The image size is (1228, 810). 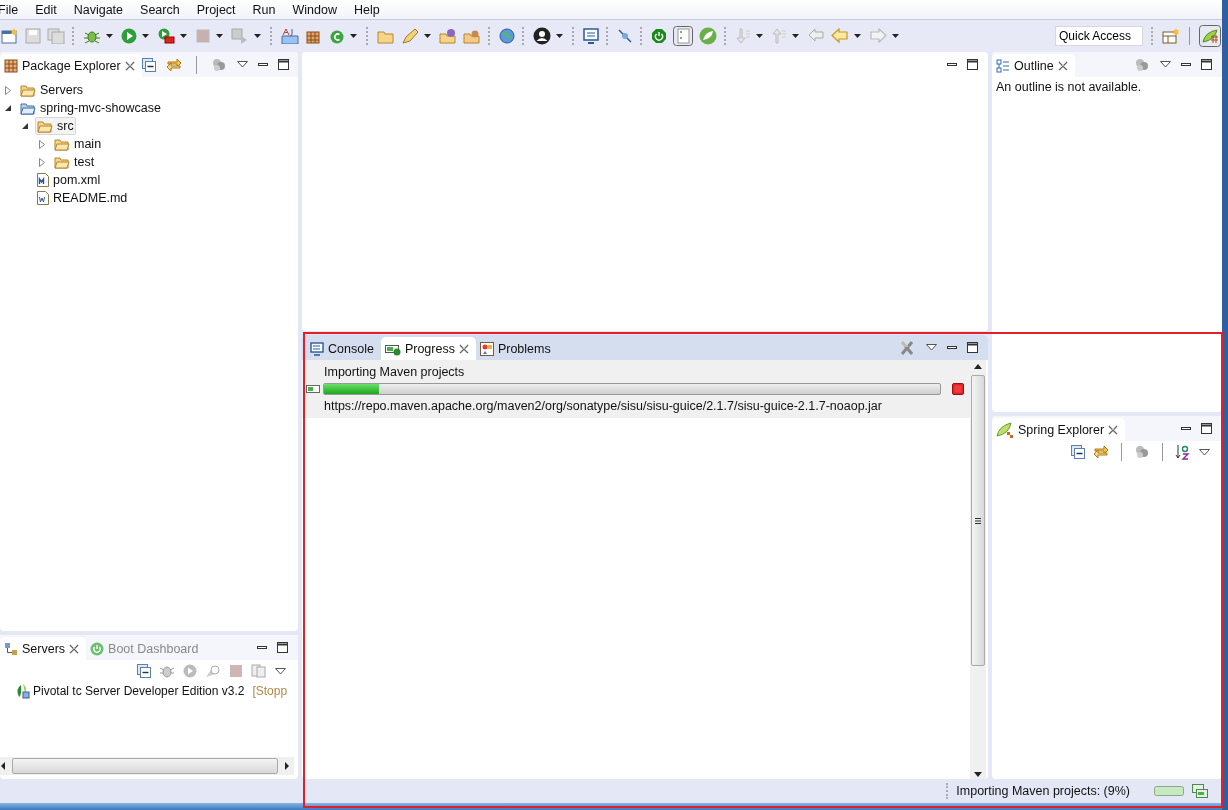 I want to click on view-tab: Package Explorer, so click(x=71, y=65).